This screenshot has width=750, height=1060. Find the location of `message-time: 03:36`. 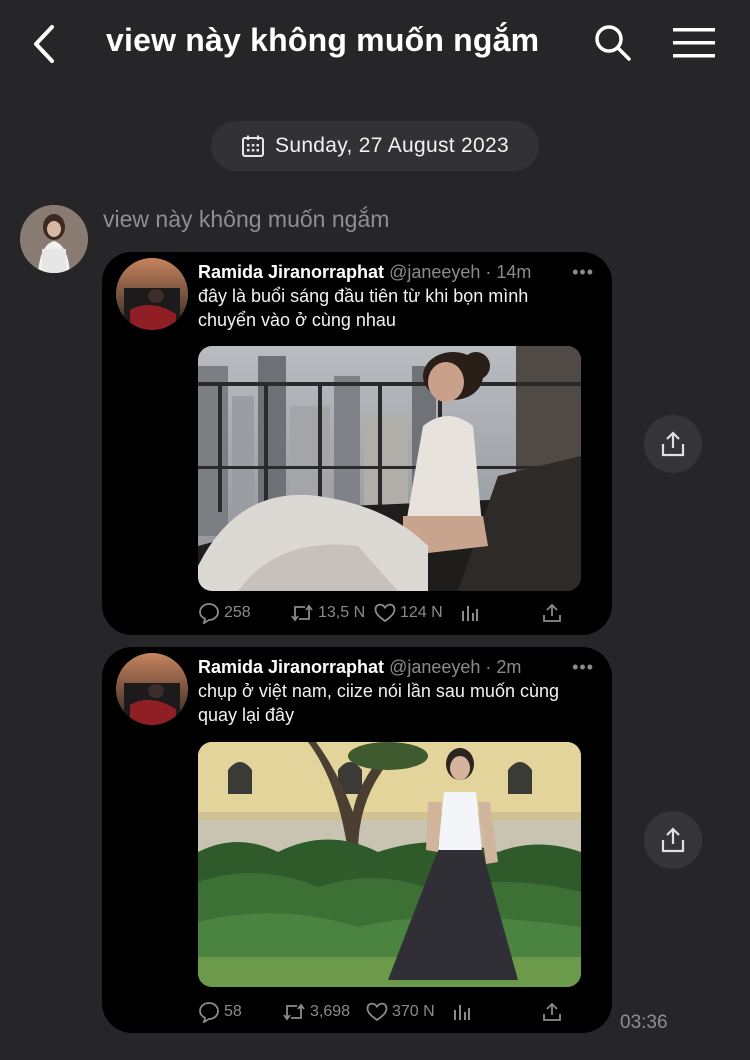

message-time: 03:36 is located at coordinates (644, 1022).